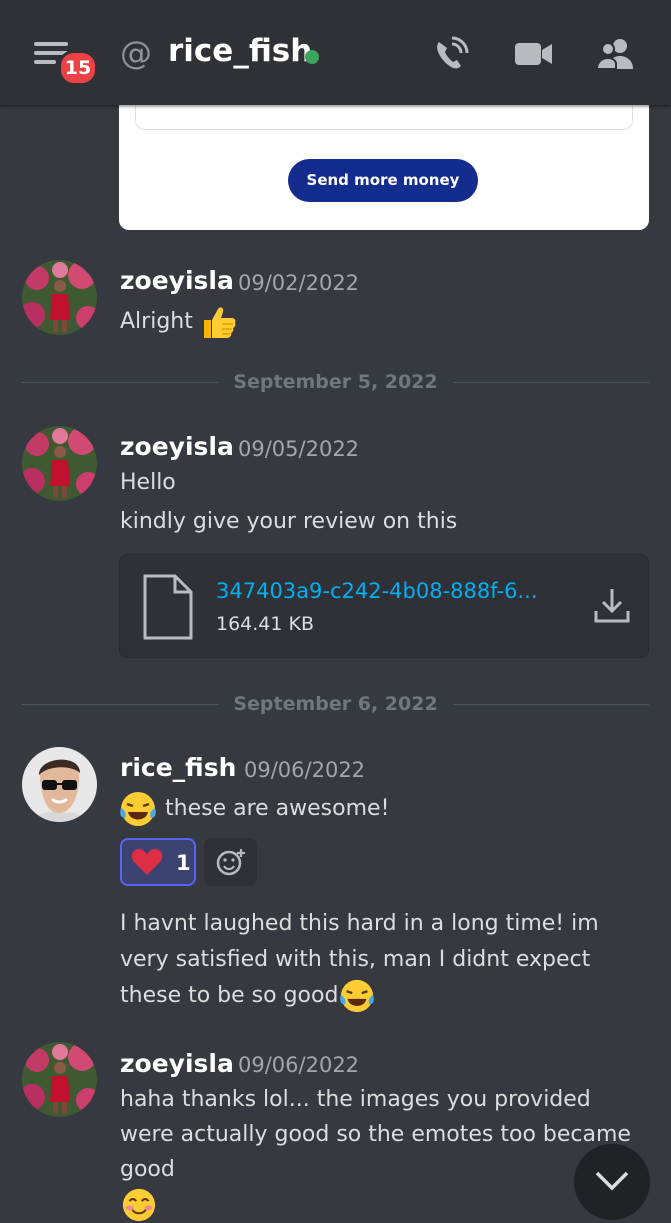  I want to click on reaction-count: 1, so click(183, 863).